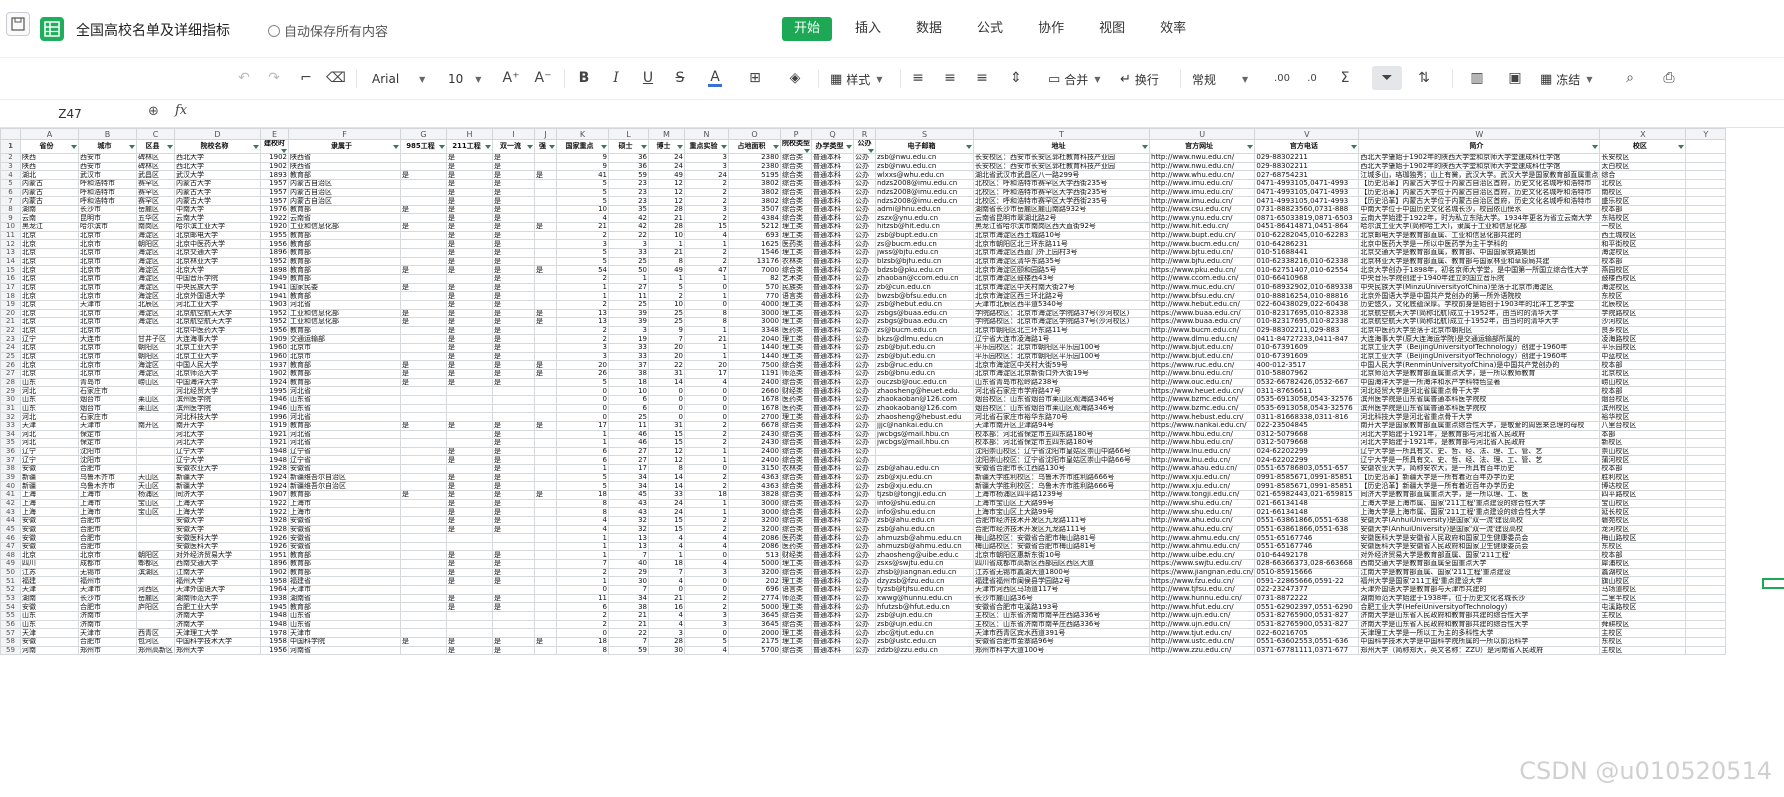 This screenshot has width=1784, height=797. What do you see at coordinates (796, 503) in the screenshot?
I see `table-cell: 综合类` at bounding box center [796, 503].